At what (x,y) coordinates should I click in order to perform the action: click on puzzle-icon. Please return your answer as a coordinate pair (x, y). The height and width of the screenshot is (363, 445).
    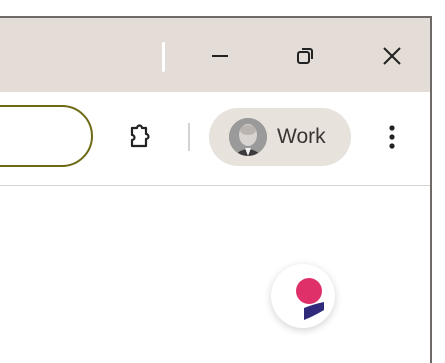
    Looking at the image, I should click on (140, 136).